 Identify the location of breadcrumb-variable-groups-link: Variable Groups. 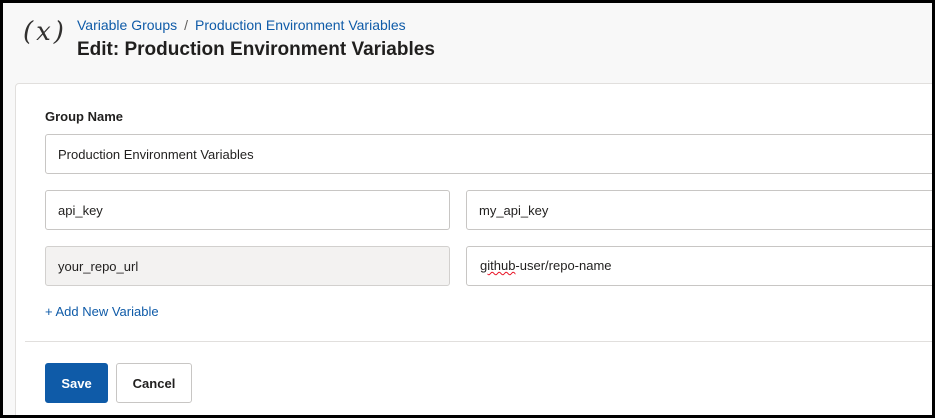
(127, 25).